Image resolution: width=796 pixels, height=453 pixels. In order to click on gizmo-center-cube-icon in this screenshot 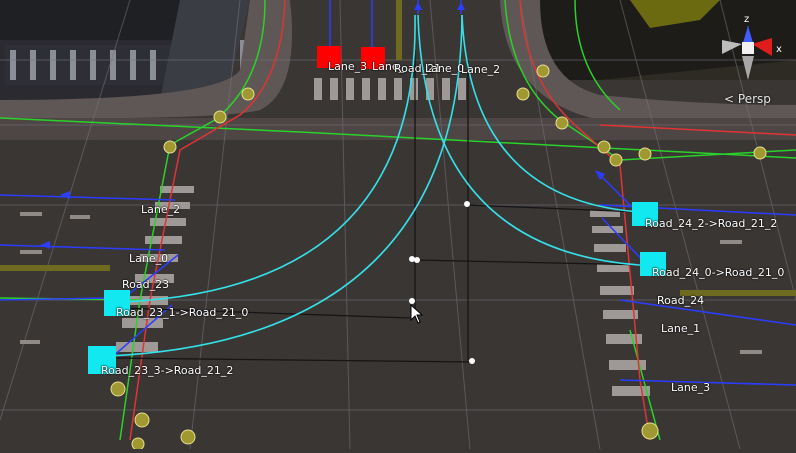, I will do `click(748, 48)`.